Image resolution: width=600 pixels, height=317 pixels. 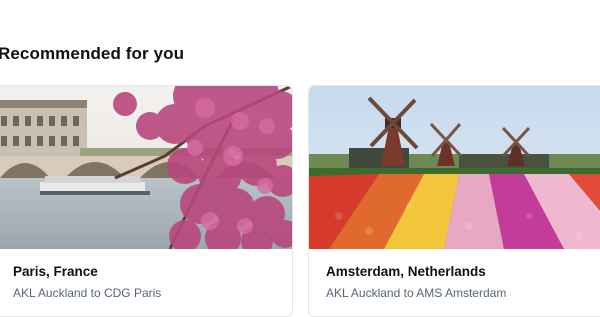 What do you see at coordinates (406, 271) in the screenshot?
I see `card-title: Amsterdam, Netherlands` at bounding box center [406, 271].